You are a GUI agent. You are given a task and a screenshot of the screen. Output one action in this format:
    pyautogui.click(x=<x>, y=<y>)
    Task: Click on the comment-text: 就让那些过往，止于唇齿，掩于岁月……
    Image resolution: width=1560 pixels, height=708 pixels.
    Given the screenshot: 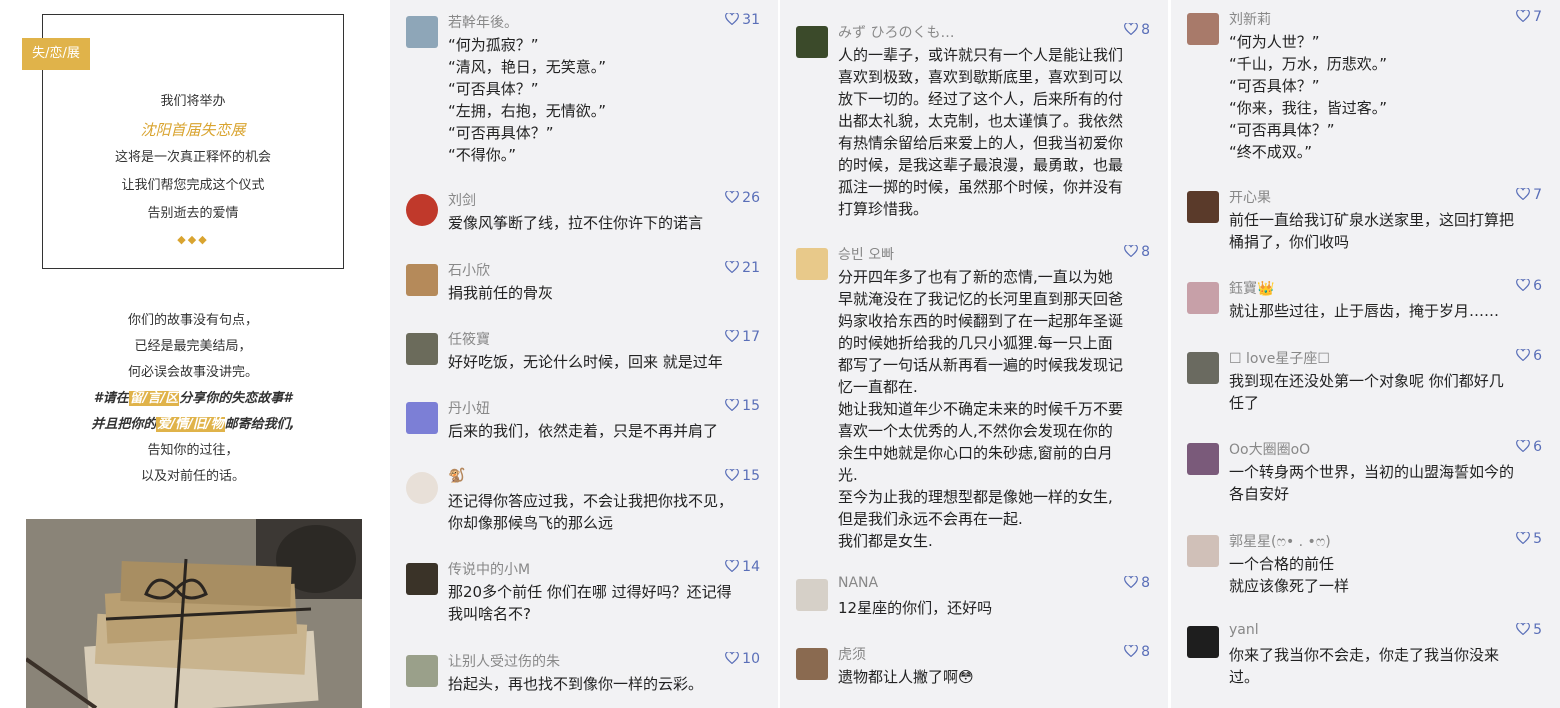 What is the action you would take?
    pyautogui.click(x=1364, y=311)
    